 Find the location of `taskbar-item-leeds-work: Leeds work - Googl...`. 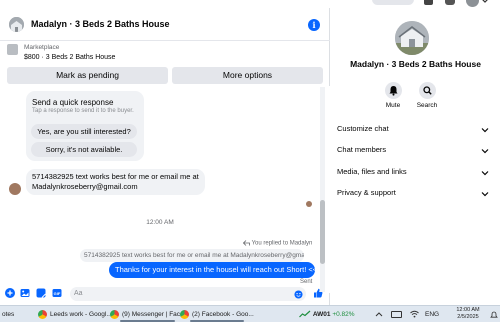

taskbar-item-leeds-work: Leeds work - Googl... is located at coordinates (75, 314).